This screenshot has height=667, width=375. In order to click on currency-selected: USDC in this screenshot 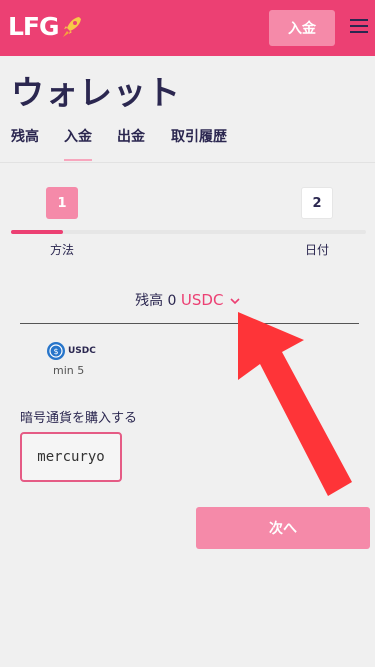, I will do `click(202, 300)`.